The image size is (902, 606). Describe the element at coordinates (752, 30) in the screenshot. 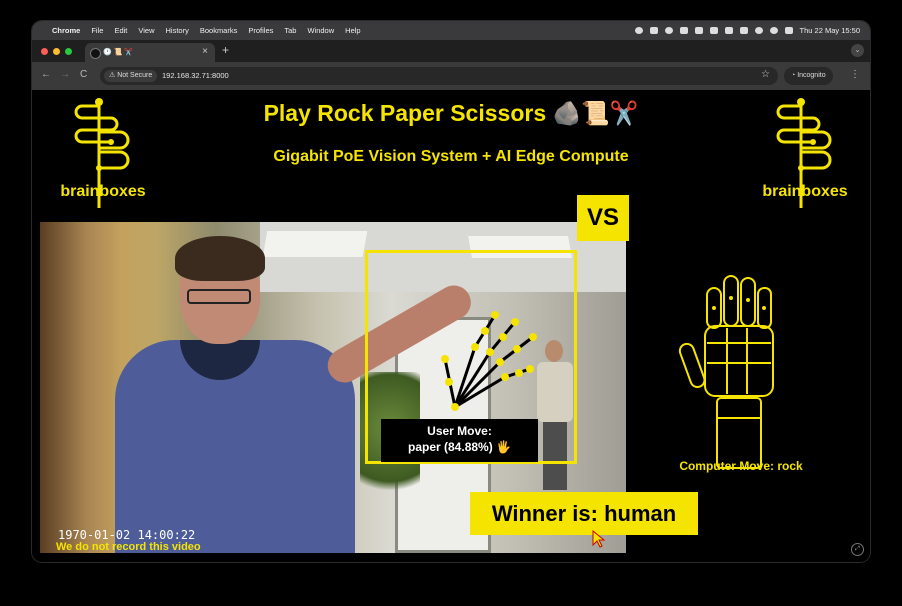

I see `status-area: Thu 22 May 15:50` at that location.